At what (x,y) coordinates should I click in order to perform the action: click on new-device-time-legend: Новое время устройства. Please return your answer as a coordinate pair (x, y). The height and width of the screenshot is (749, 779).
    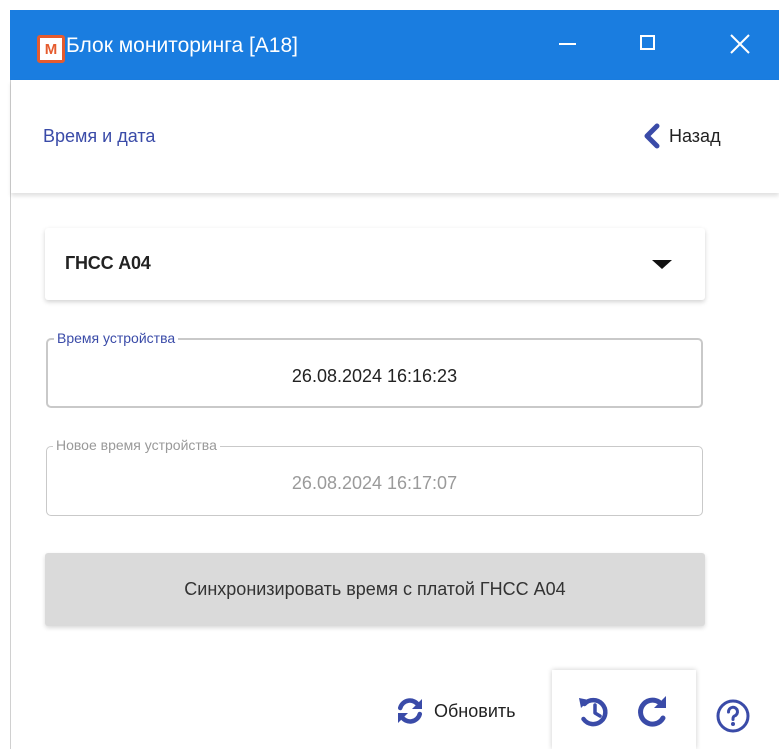
    Looking at the image, I should click on (136, 445).